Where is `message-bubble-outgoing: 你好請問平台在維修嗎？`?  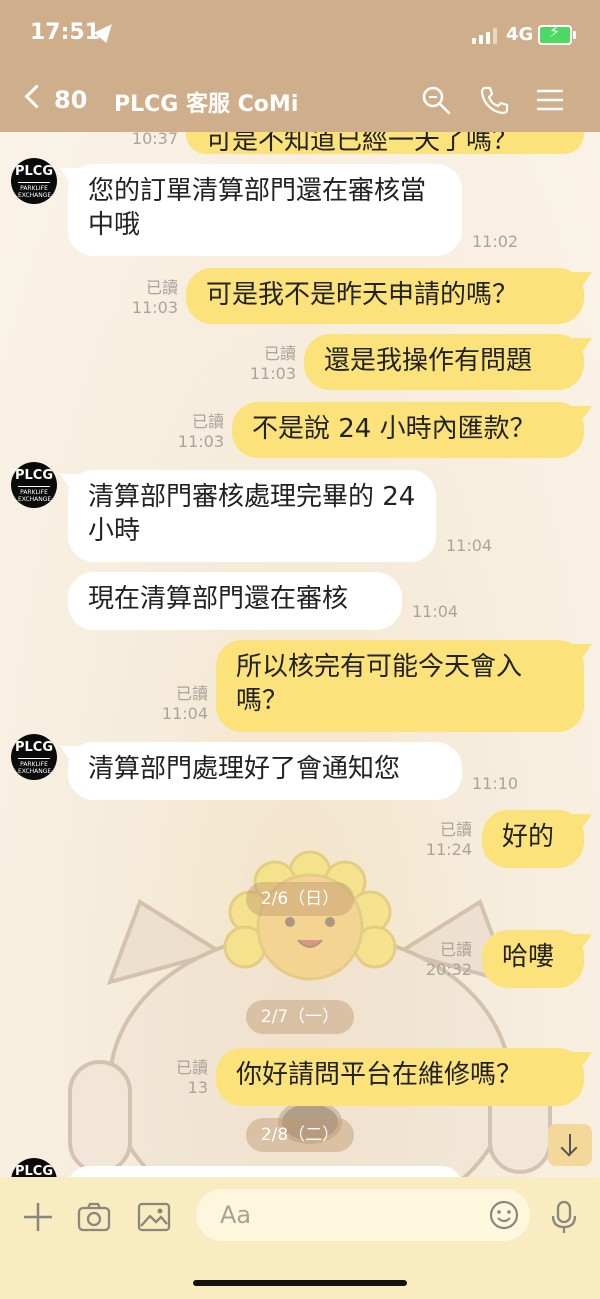
message-bubble-outgoing: 你好請問平台在維修嗎？ is located at coordinates (400, 1077).